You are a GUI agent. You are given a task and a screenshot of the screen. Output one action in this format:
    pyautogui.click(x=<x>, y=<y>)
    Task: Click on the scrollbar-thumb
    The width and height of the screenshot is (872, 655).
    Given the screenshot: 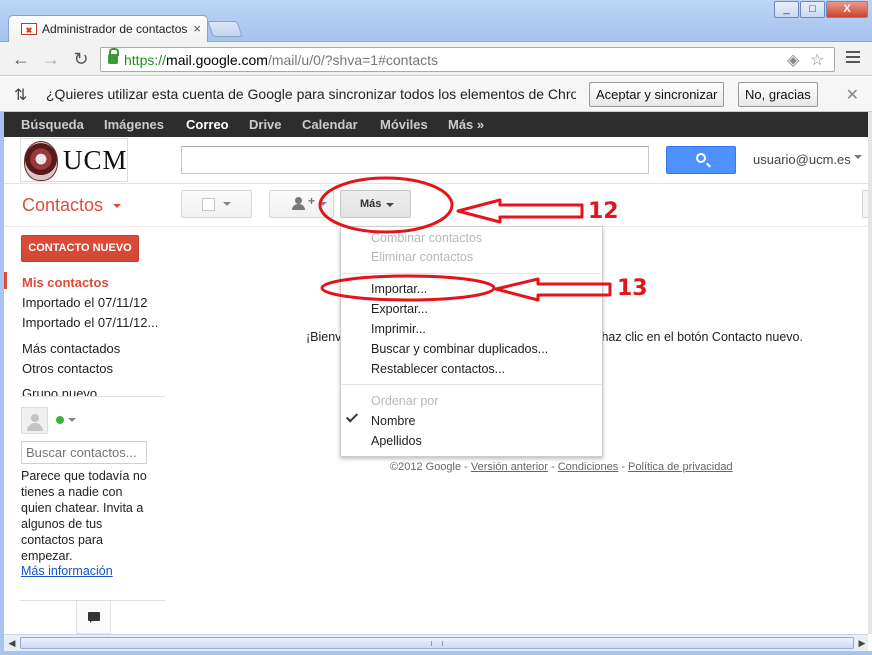 What is the action you would take?
    pyautogui.click(x=437, y=643)
    